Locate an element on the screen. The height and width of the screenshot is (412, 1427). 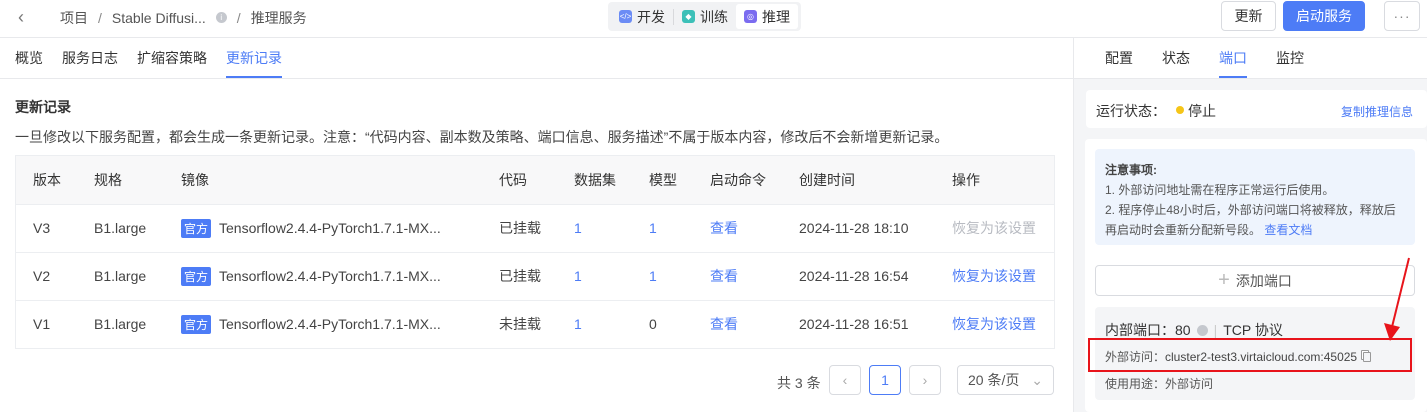
mode-train: ◆ 训练 is located at coordinates (705, 16).